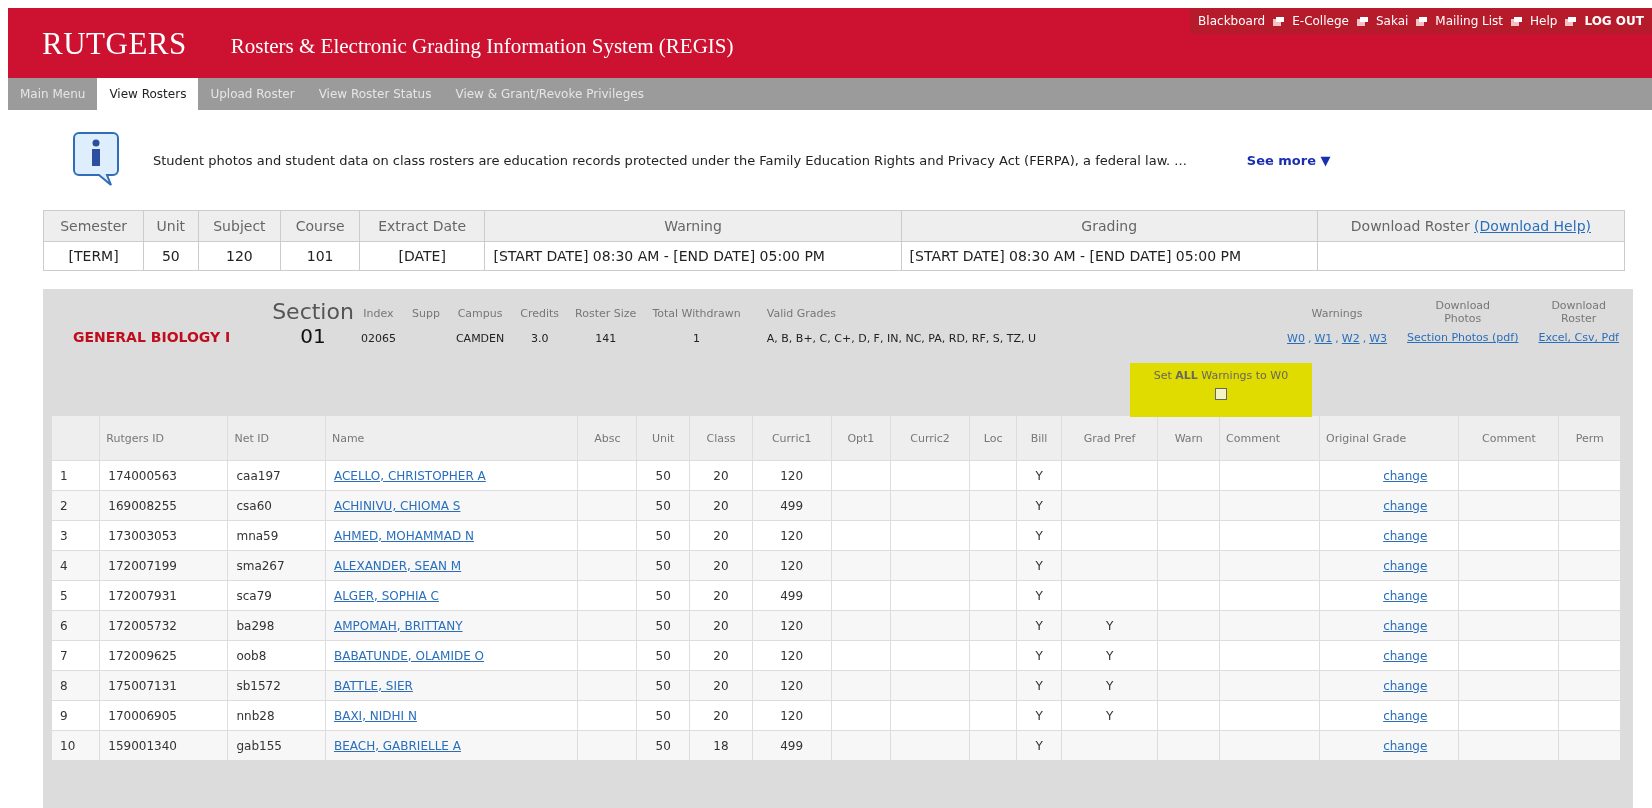 The image size is (1652, 808). Describe the element at coordinates (1614, 21) in the screenshot. I see `top-link: LOG OUT` at that location.